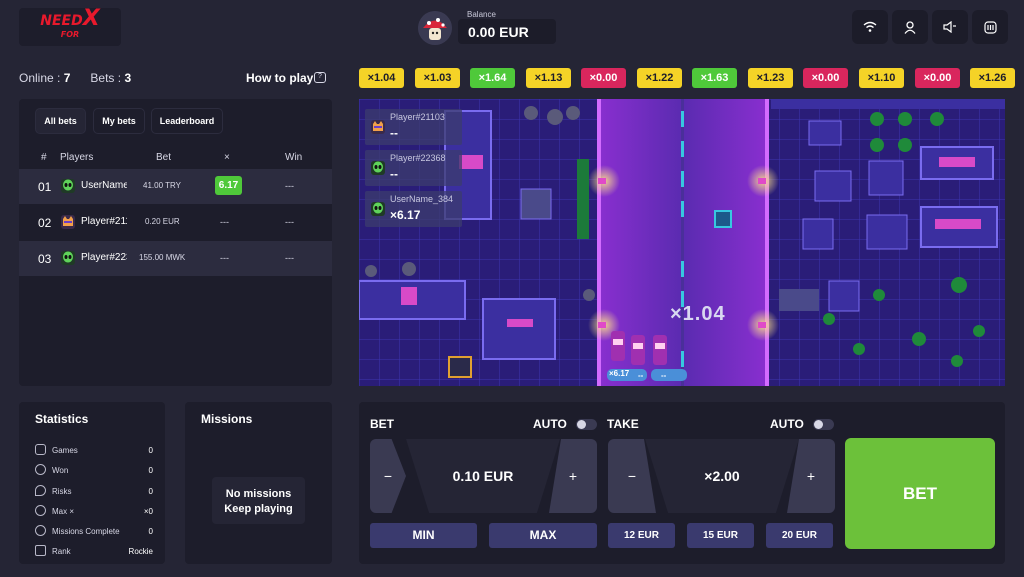 This screenshot has width=1024, height=577. I want to click on logo: NEEDX FOR, so click(70, 27).